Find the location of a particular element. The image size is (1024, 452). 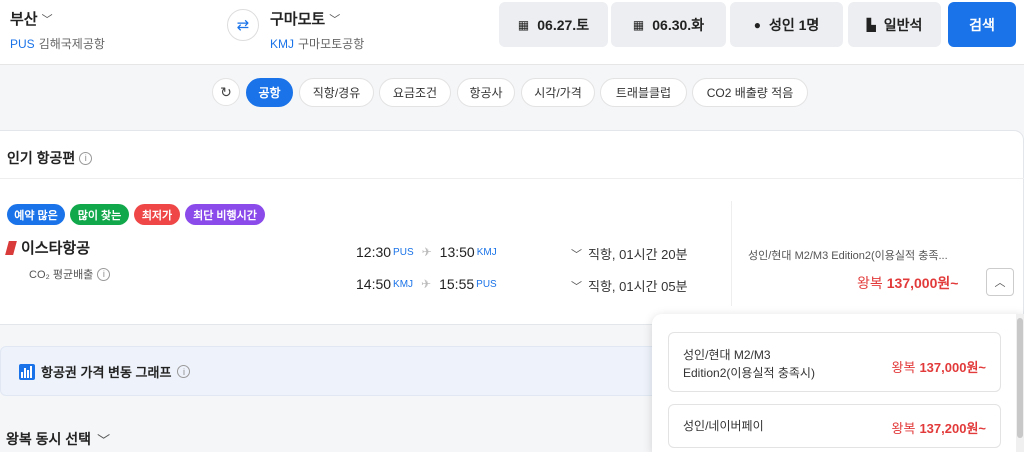

refresh-icon: ↻ is located at coordinates (226, 92).